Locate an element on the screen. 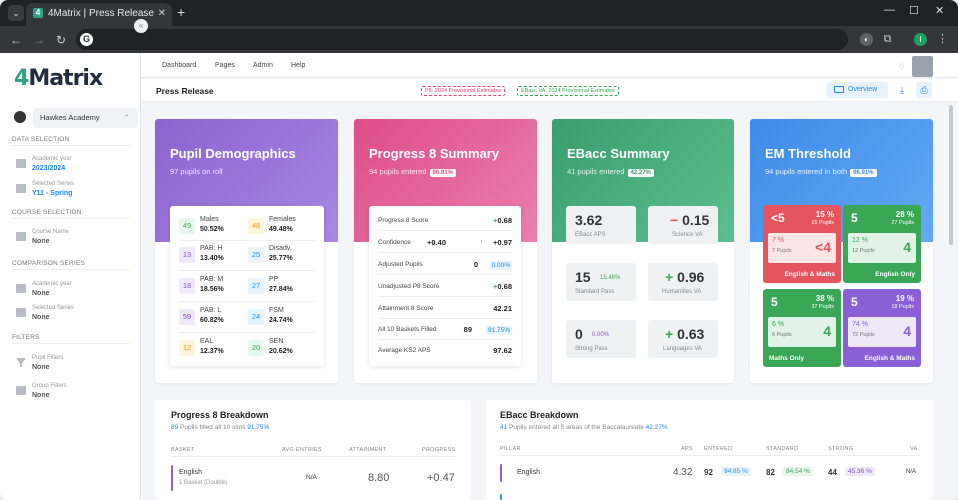 The width and height of the screenshot is (958, 500). browser-tab: 4 4Matrix | Press Release ✕ is located at coordinates (99, 14).